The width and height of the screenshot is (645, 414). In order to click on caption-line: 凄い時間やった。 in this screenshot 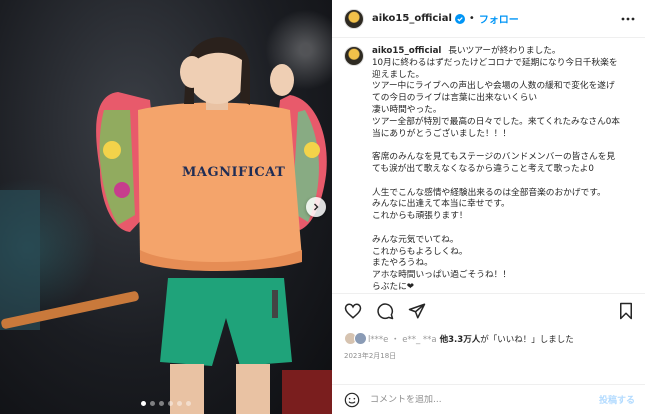, I will do `click(407, 109)`.